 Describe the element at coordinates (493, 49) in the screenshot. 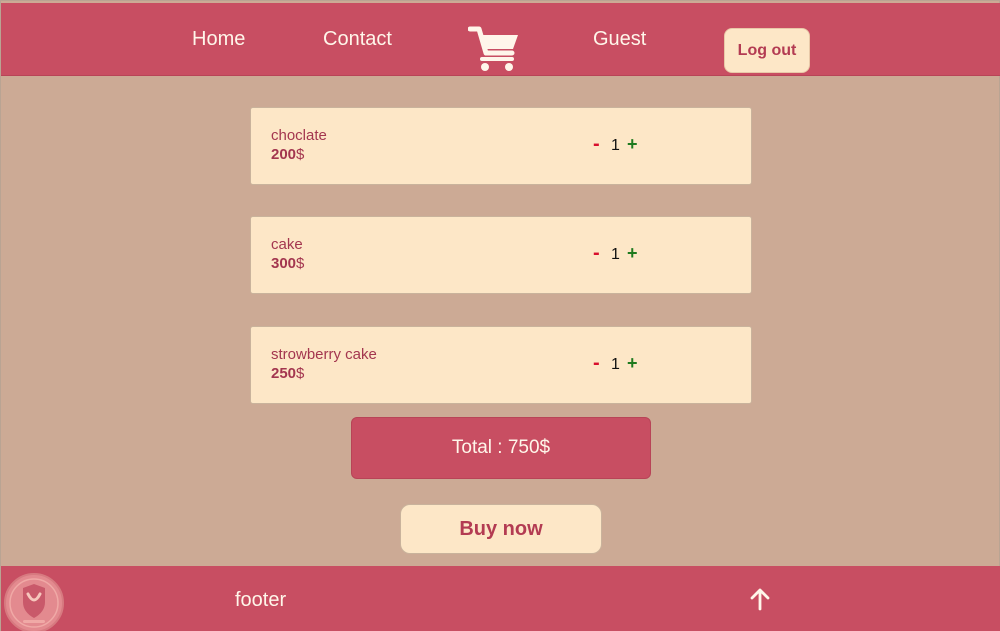

I see `shopping-cart-icon` at that location.